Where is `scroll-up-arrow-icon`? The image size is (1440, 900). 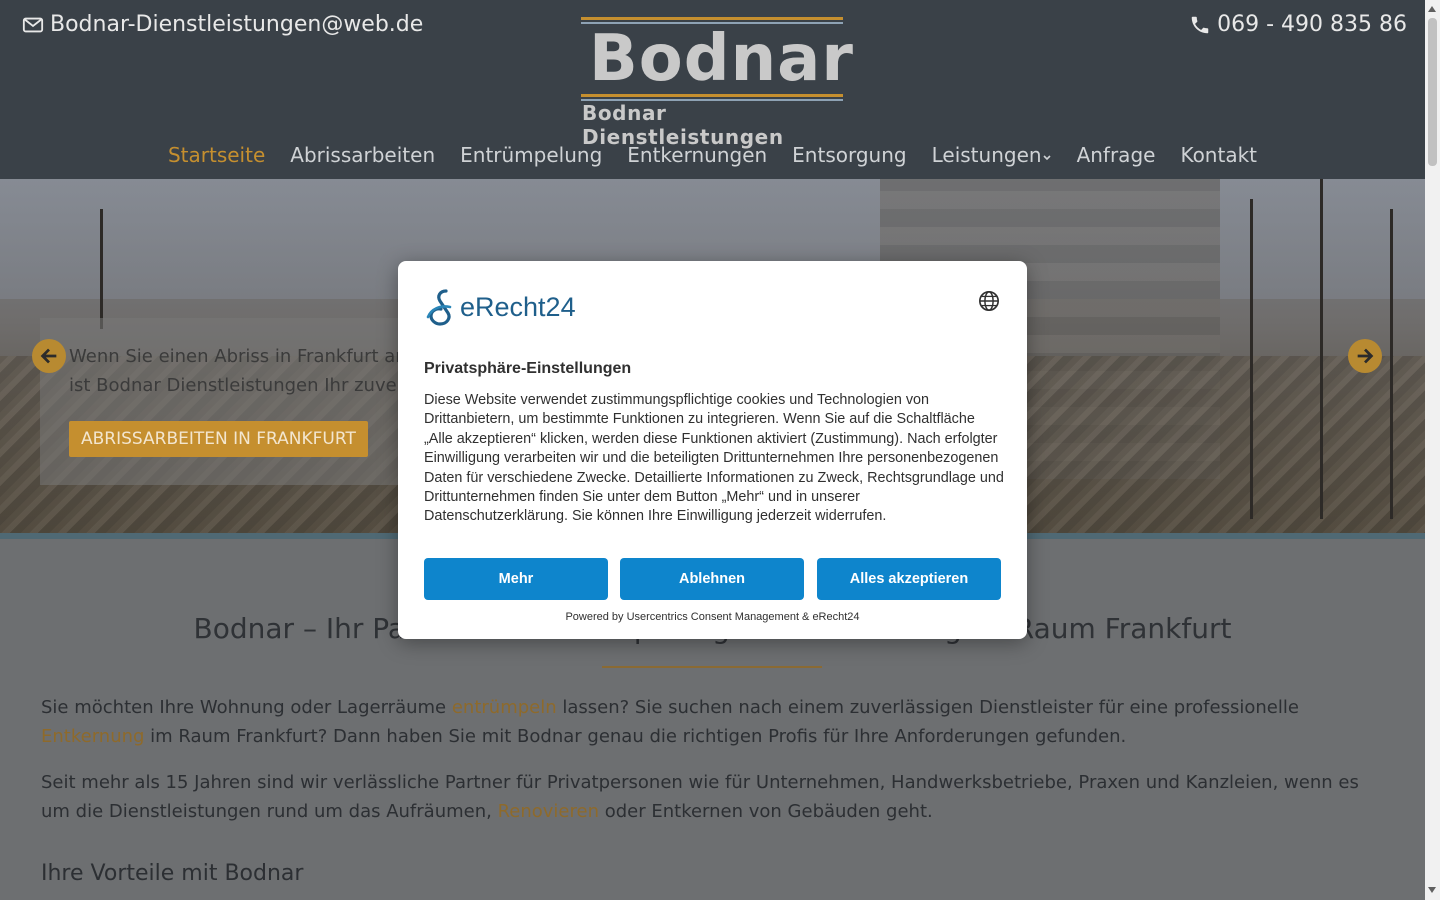 scroll-up-arrow-icon is located at coordinates (1432, 9).